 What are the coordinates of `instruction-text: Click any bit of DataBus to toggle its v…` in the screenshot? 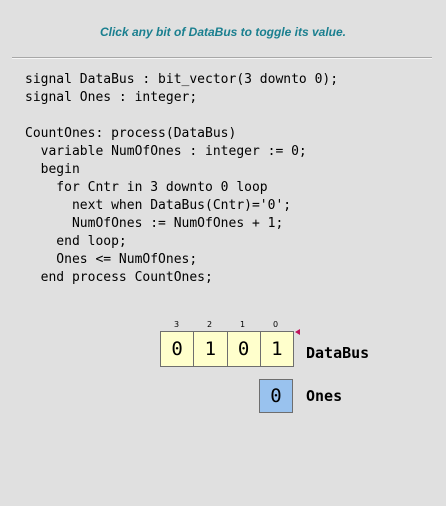 It's located at (223, 32).